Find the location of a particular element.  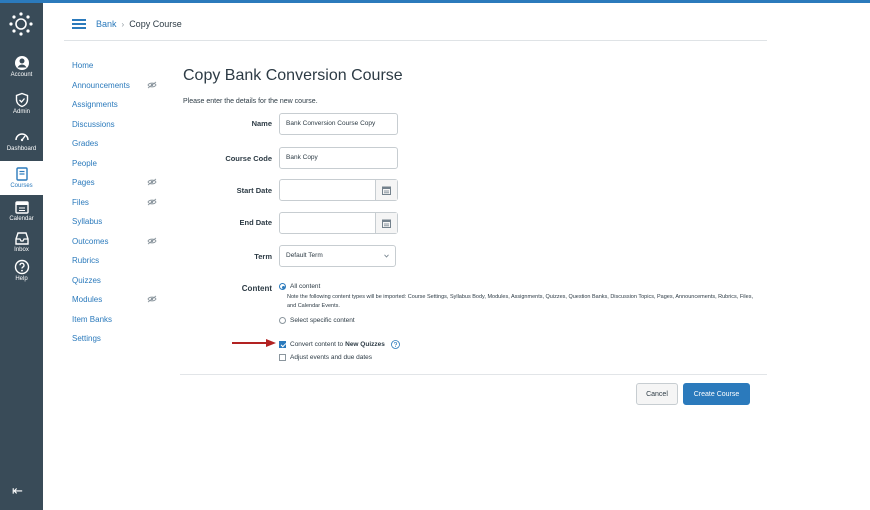

course-nav-files: Files is located at coordinates (117, 207).